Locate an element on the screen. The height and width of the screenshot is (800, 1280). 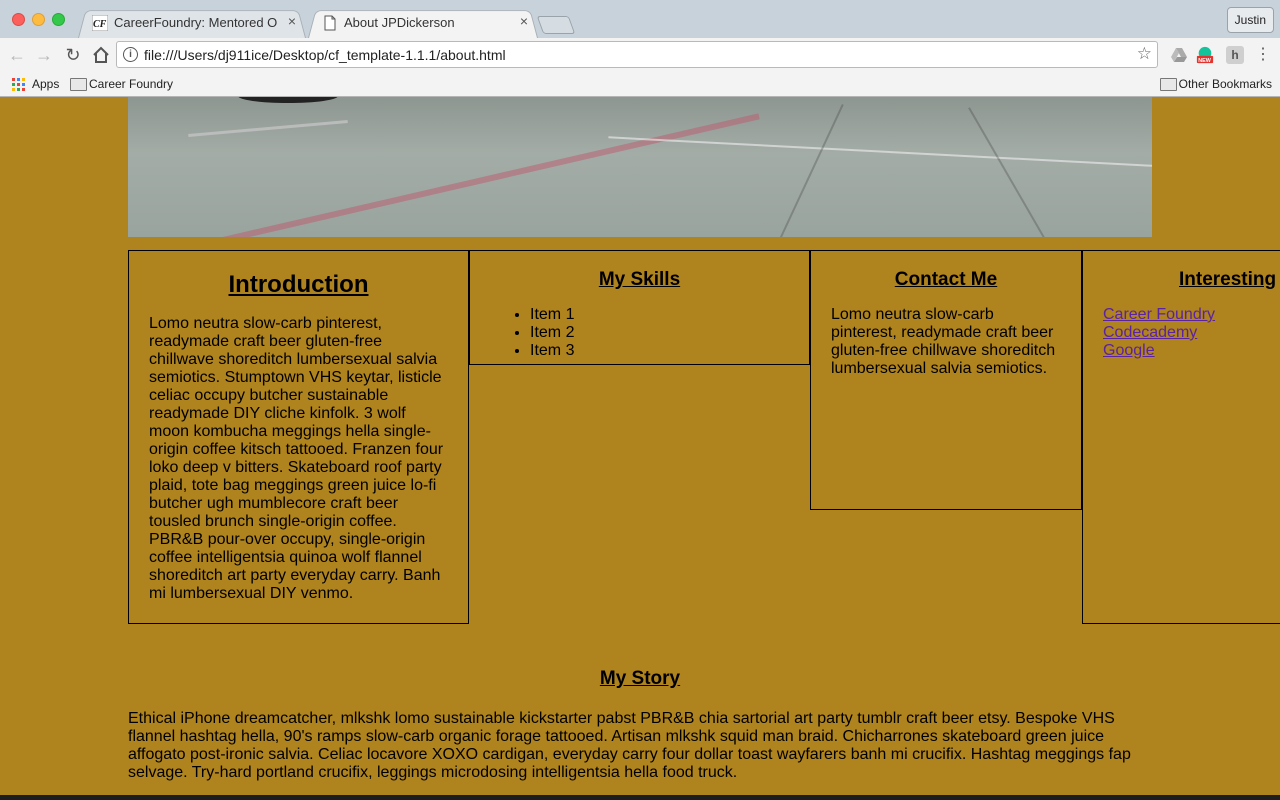
bookmark-label: Career Foundry is located at coordinates (131, 84).